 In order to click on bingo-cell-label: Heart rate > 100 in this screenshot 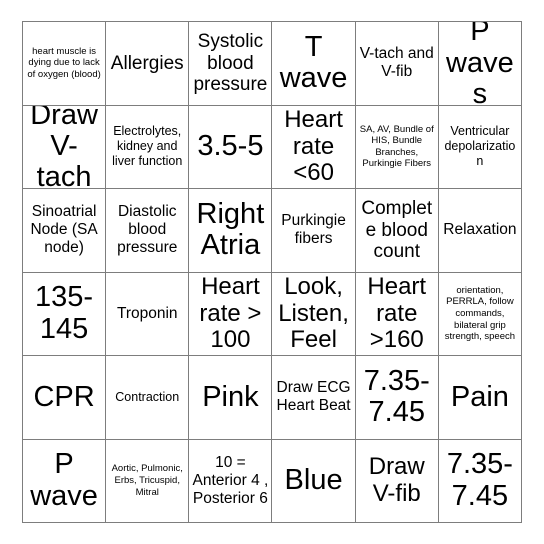, I will do `click(230, 313)`.